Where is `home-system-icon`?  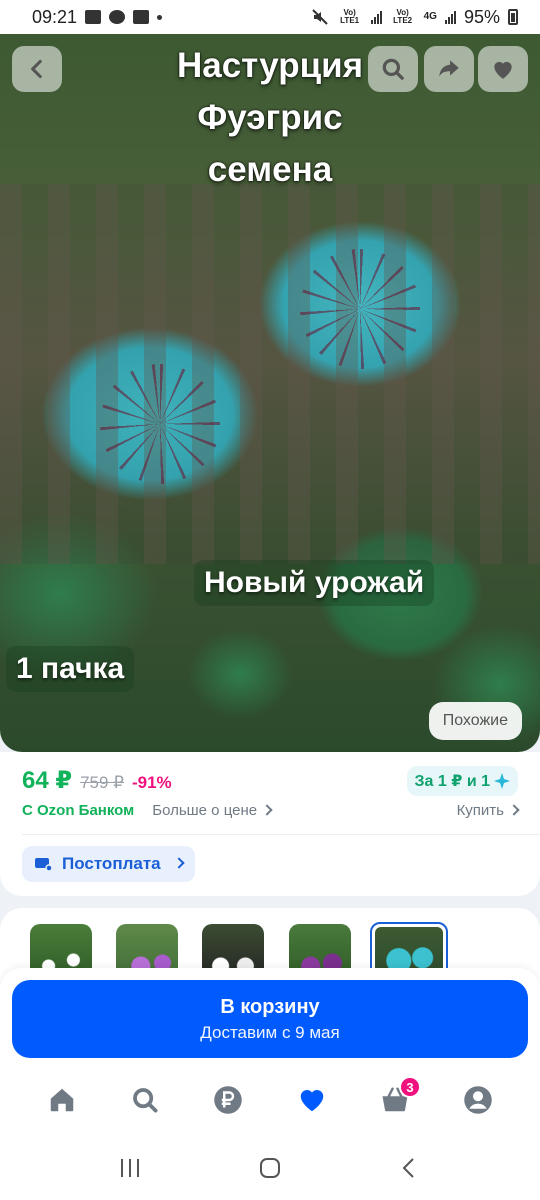
home-system-icon is located at coordinates (270, 1168).